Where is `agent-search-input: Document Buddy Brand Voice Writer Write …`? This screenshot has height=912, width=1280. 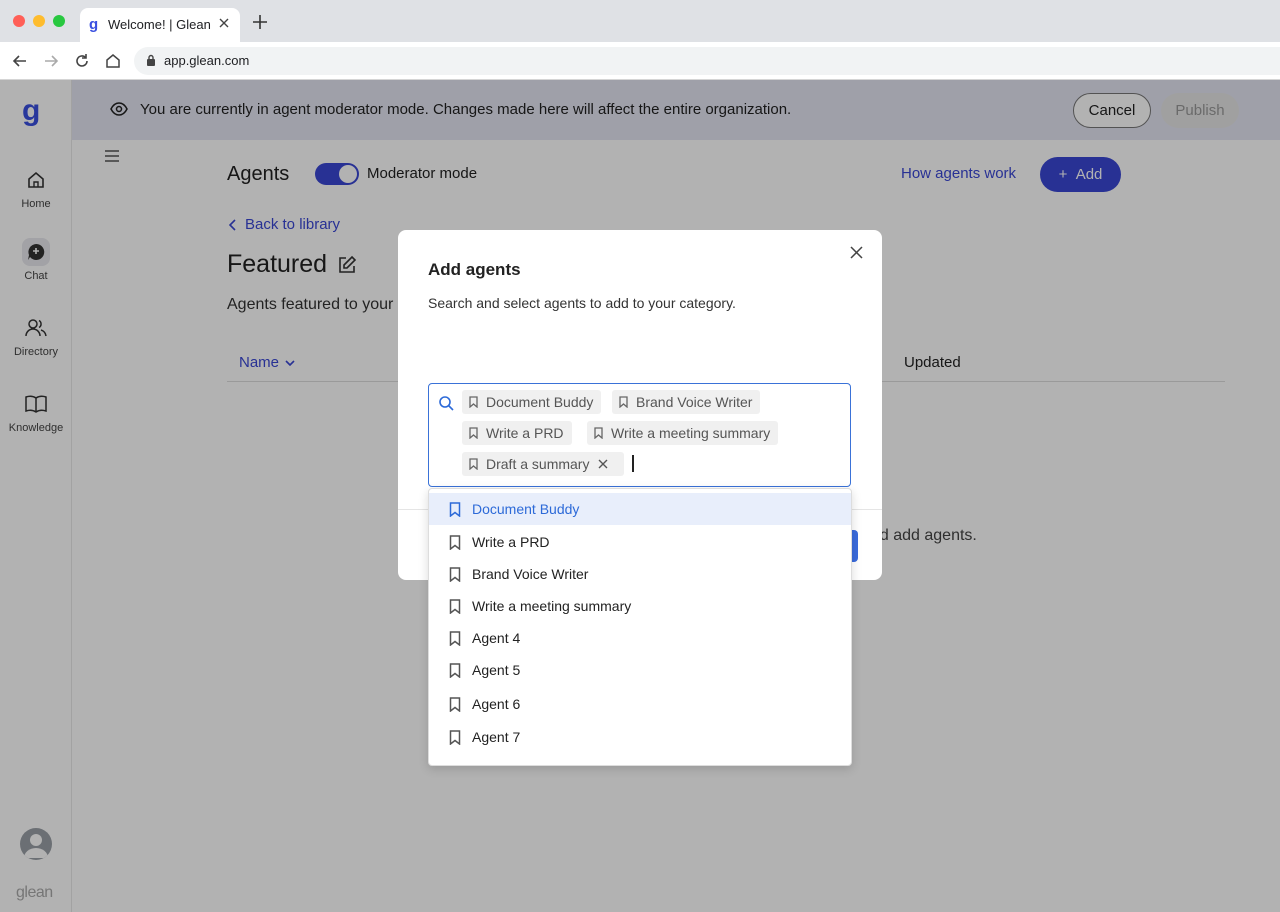 agent-search-input: Document Buddy Brand Voice Writer Write … is located at coordinates (639, 435).